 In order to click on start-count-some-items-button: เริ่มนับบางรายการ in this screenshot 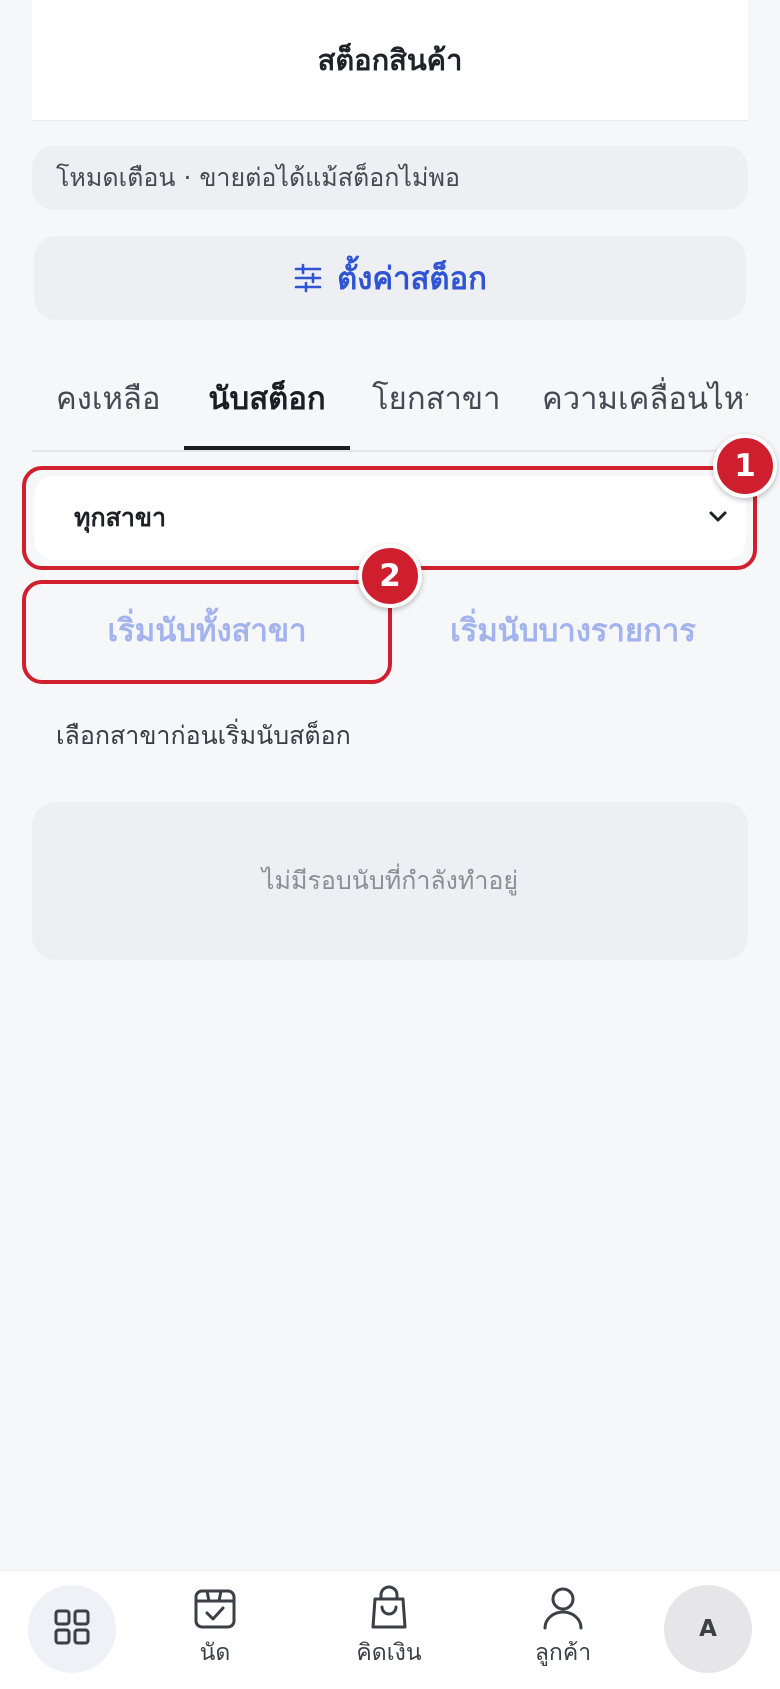, I will do `click(573, 630)`.